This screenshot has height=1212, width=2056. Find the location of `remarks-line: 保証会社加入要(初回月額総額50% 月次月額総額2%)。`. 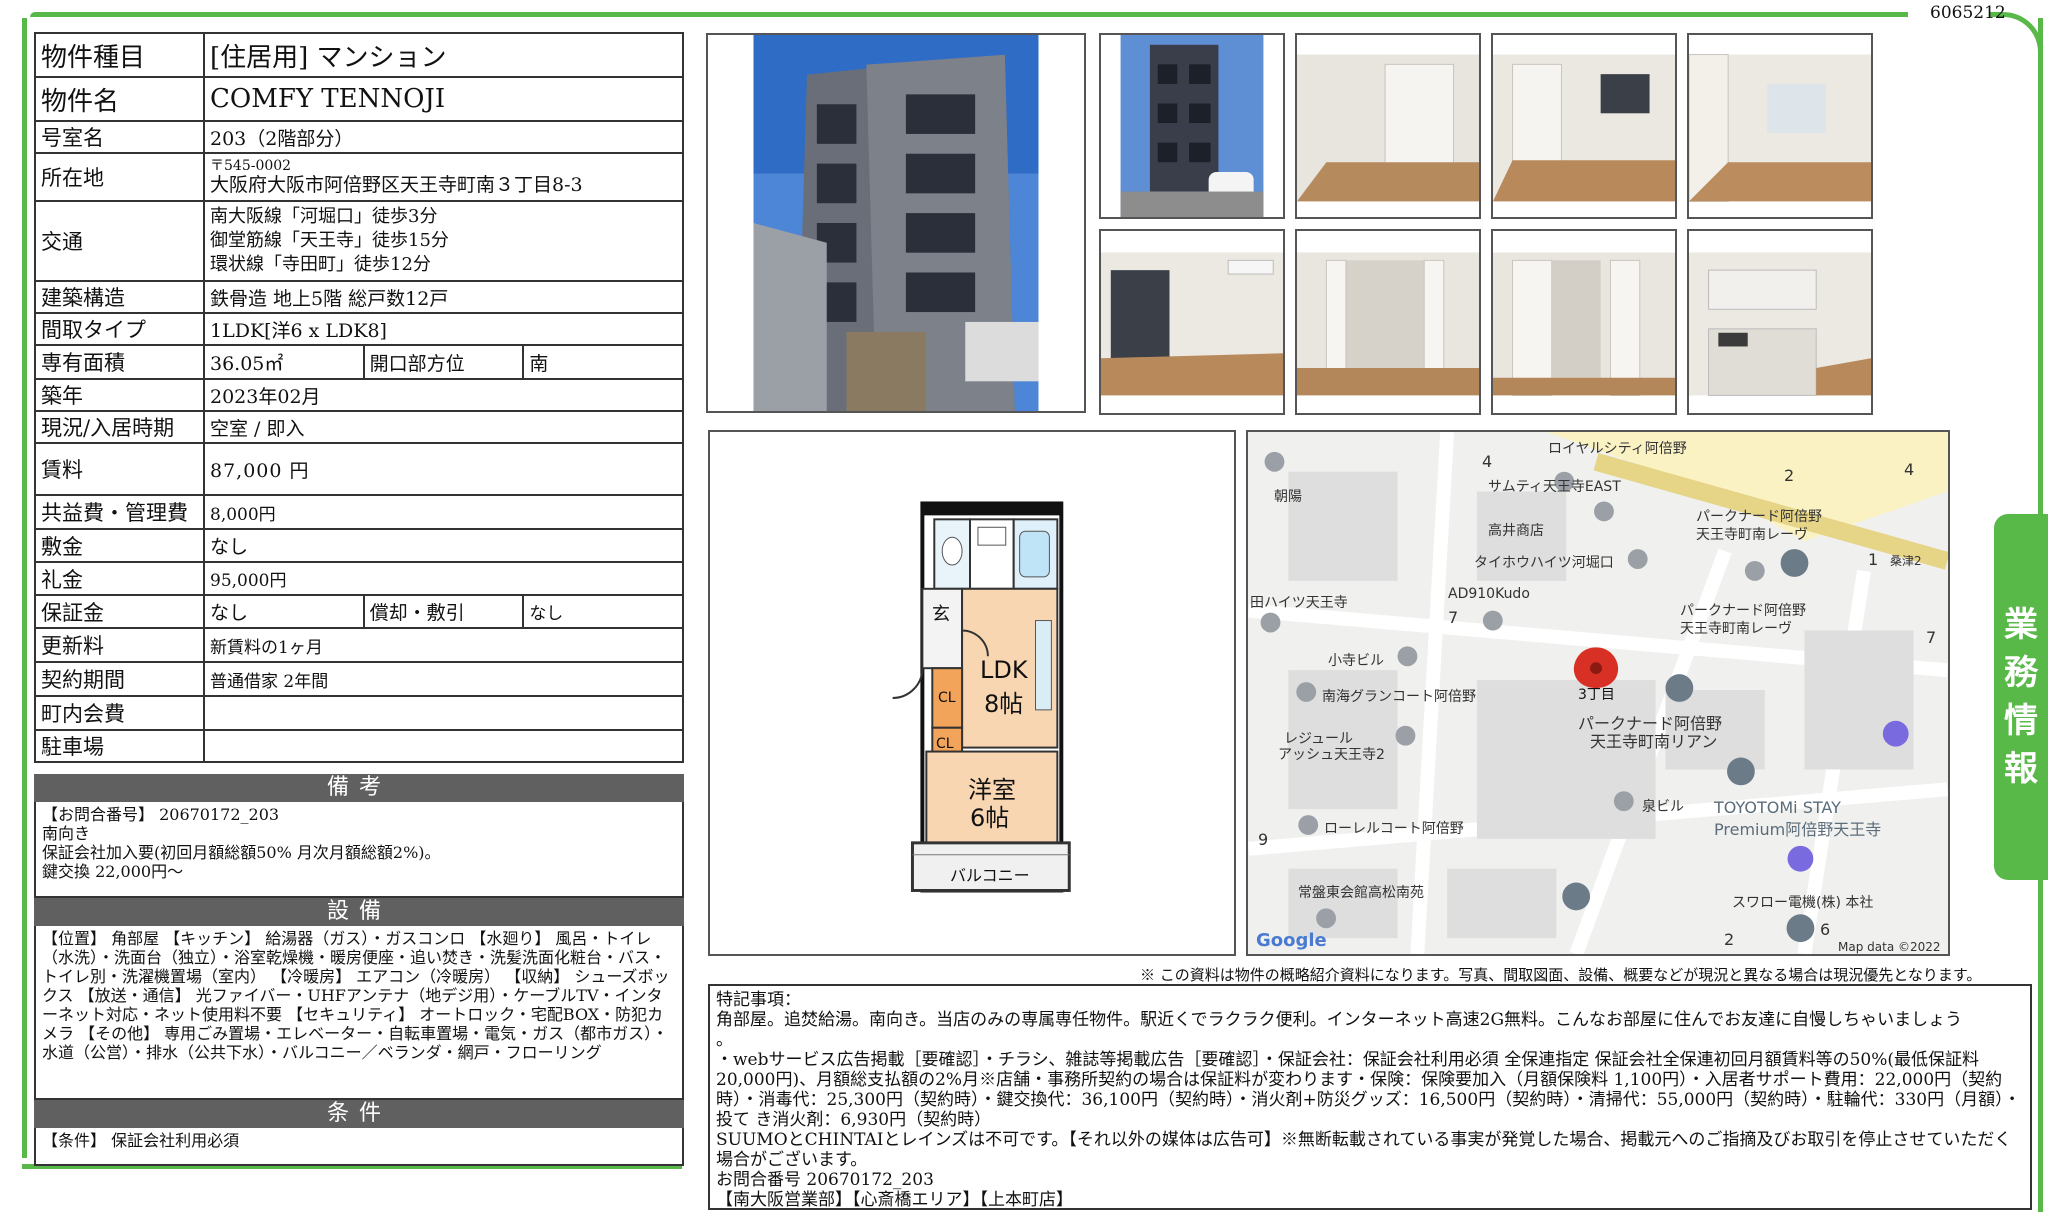

remarks-line: 保証会社加入要(初回月額総額50% 月次月額総額2%)。 is located at coordinates (241, 852).